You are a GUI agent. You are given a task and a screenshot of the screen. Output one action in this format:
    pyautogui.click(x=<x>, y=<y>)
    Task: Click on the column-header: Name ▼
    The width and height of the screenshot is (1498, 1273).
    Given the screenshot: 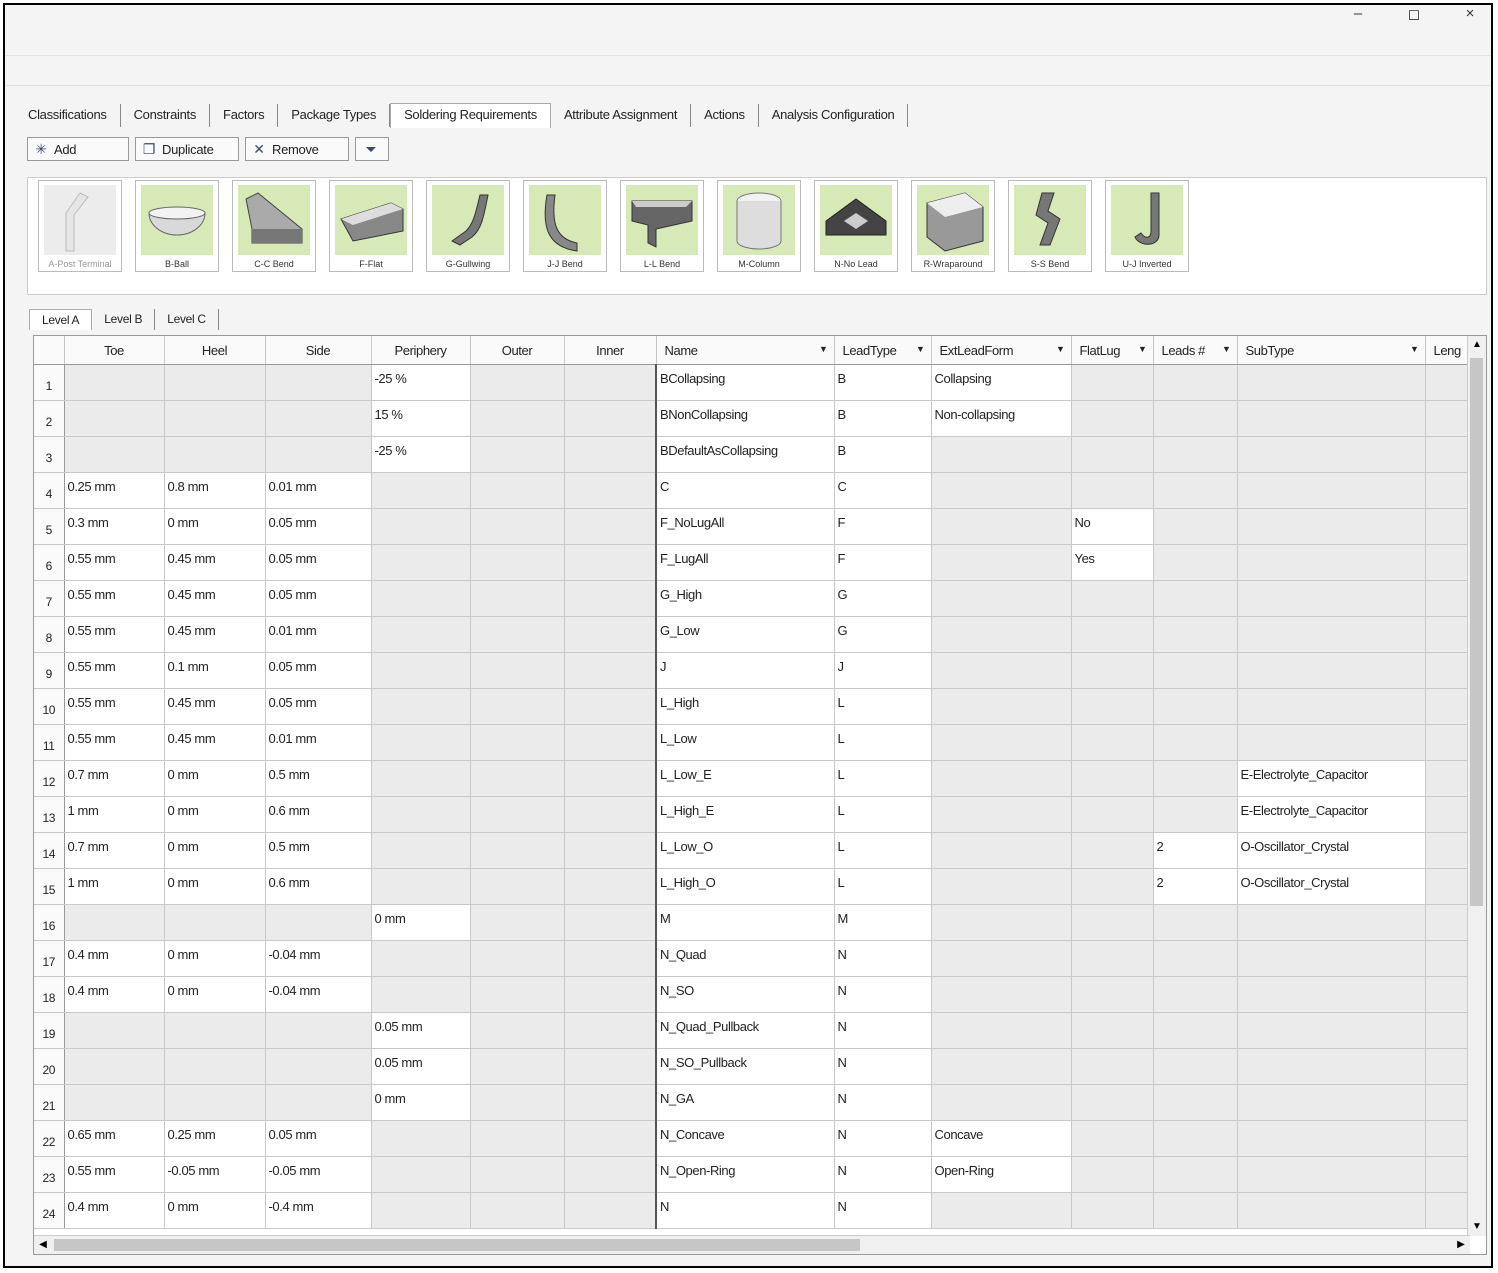 What is the action you would take?
    pyautogui.click(x=745, y=350)
    